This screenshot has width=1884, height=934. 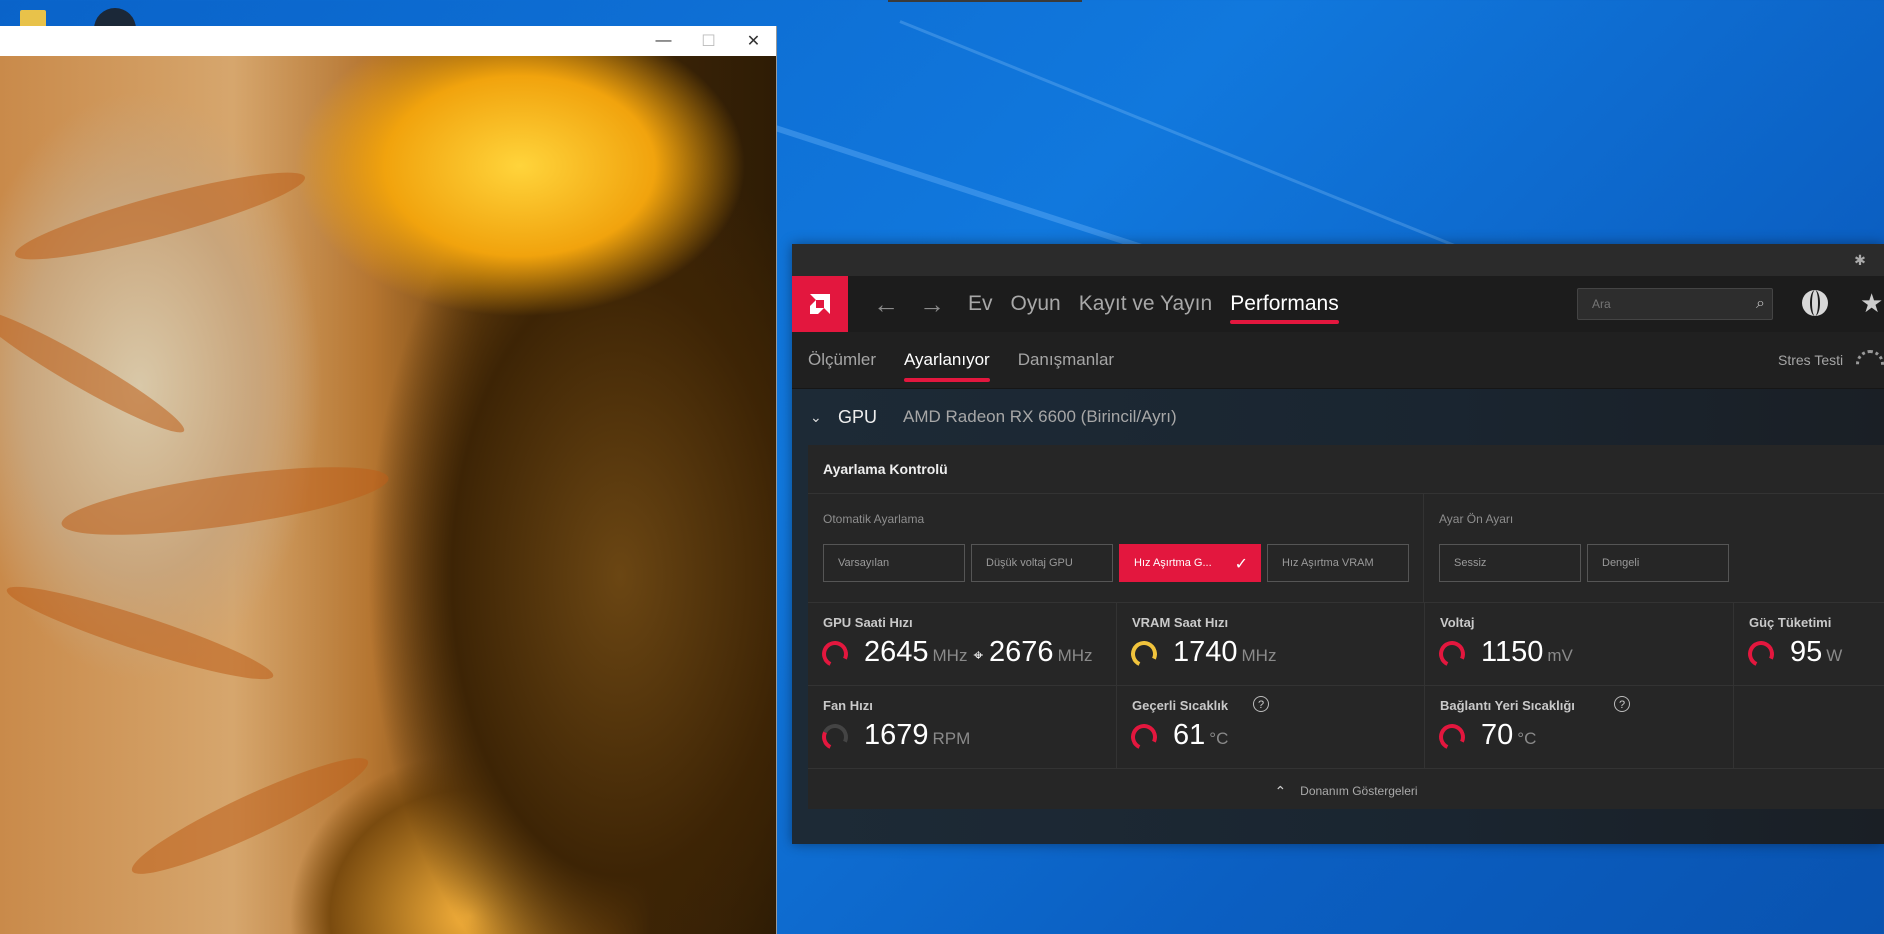 What do you see at coordinates (932, 304) in the screenshot?
I see `forward-arrow-icon: →` at bounding box center [932, 304].